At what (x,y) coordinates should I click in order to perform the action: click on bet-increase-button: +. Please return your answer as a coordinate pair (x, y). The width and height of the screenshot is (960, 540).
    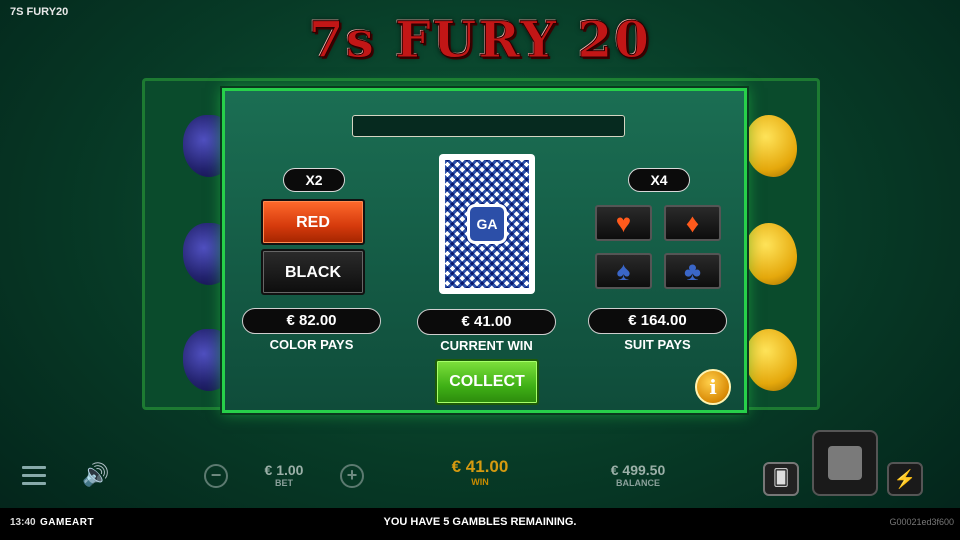
    Looking at the image, I should click on (352, 476).